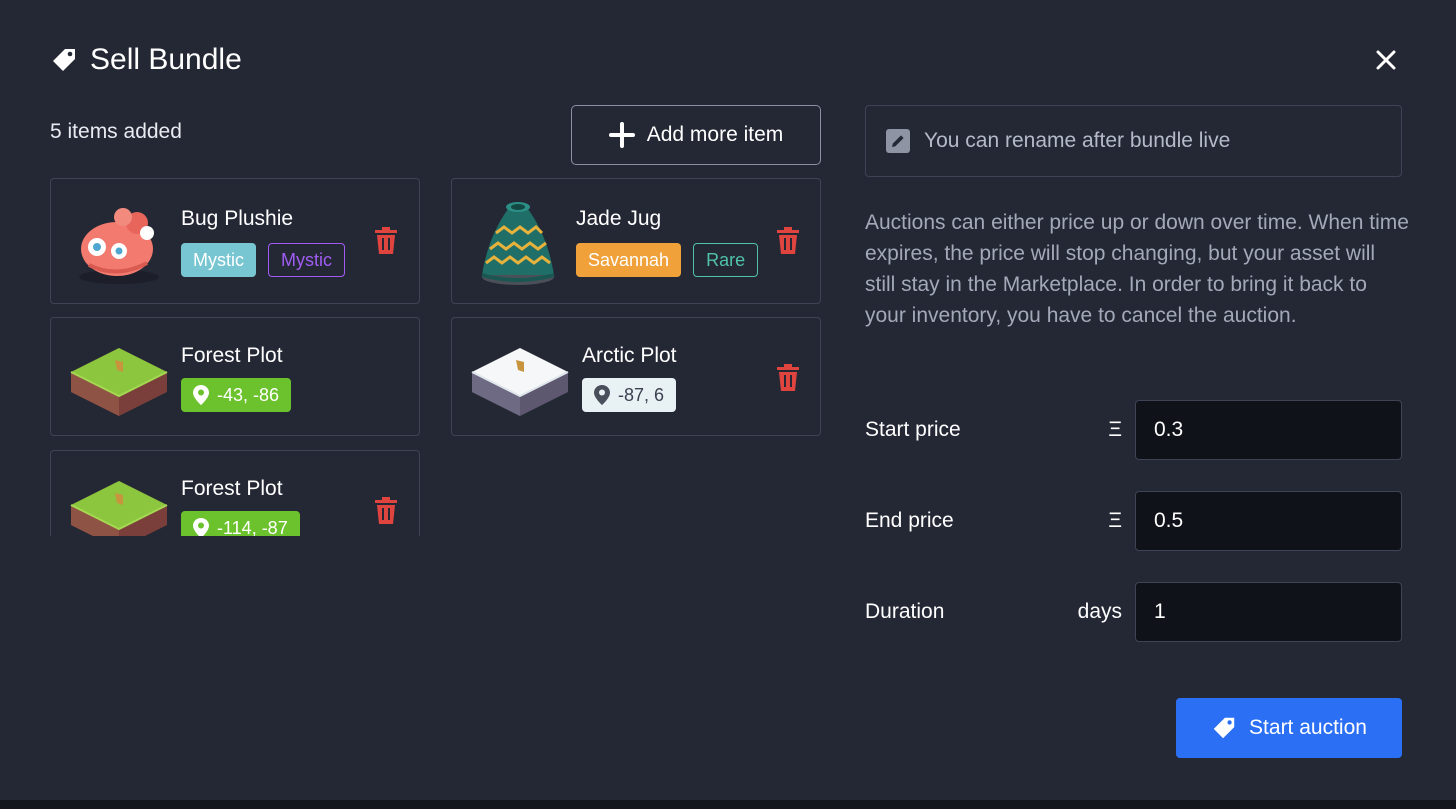 The image size is (1456, 809). Describe the element at coordinates (306, 260) in the screenshot. I see `rarity-tag: Mystic` at that location.